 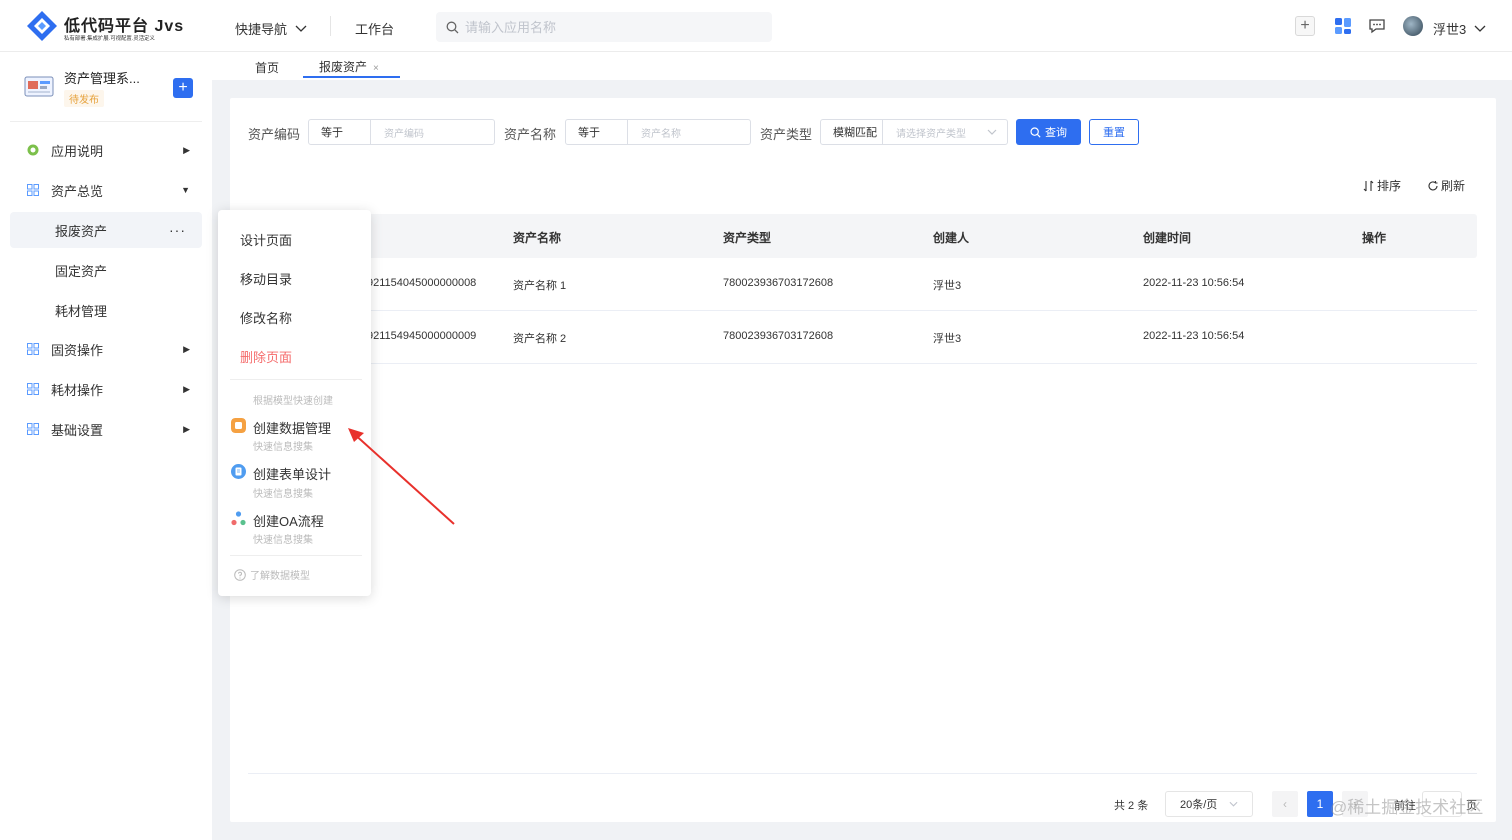 I want to click on workflow-icon, so click(x=238, y=518).